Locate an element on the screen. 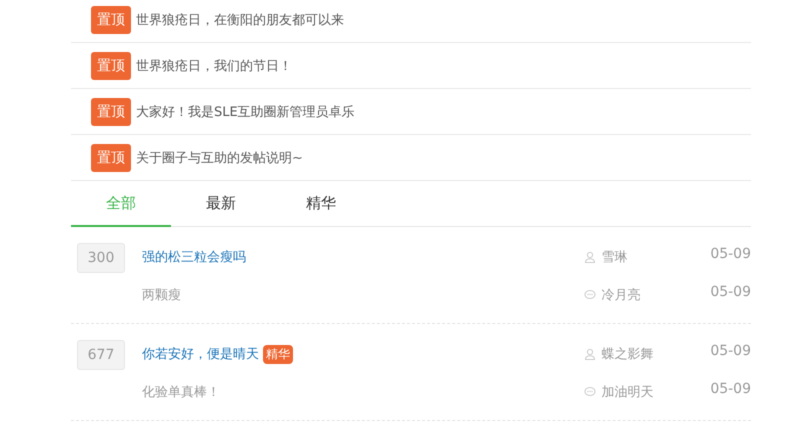 The height and width of the screenshot is (431, 810). pinned-post-link: 世界狼疮日，在衡阳的朋友都可以来 is located at coordinates (240, 19).